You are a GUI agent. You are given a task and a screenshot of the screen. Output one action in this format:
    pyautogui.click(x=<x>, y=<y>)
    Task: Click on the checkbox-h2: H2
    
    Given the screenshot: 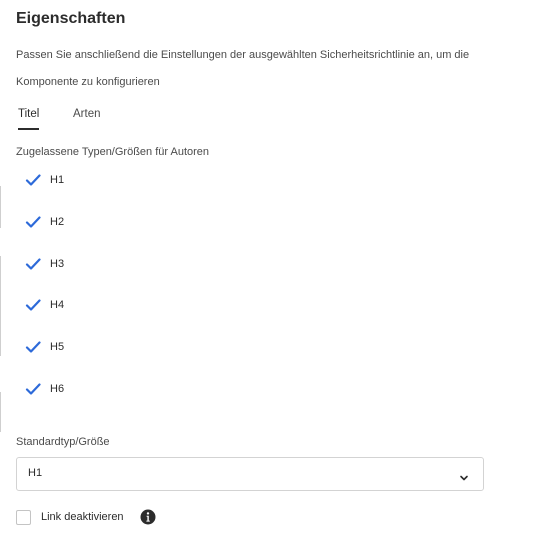 What is the action you would take?
    pyautogui.click(x=44, y=222)
    